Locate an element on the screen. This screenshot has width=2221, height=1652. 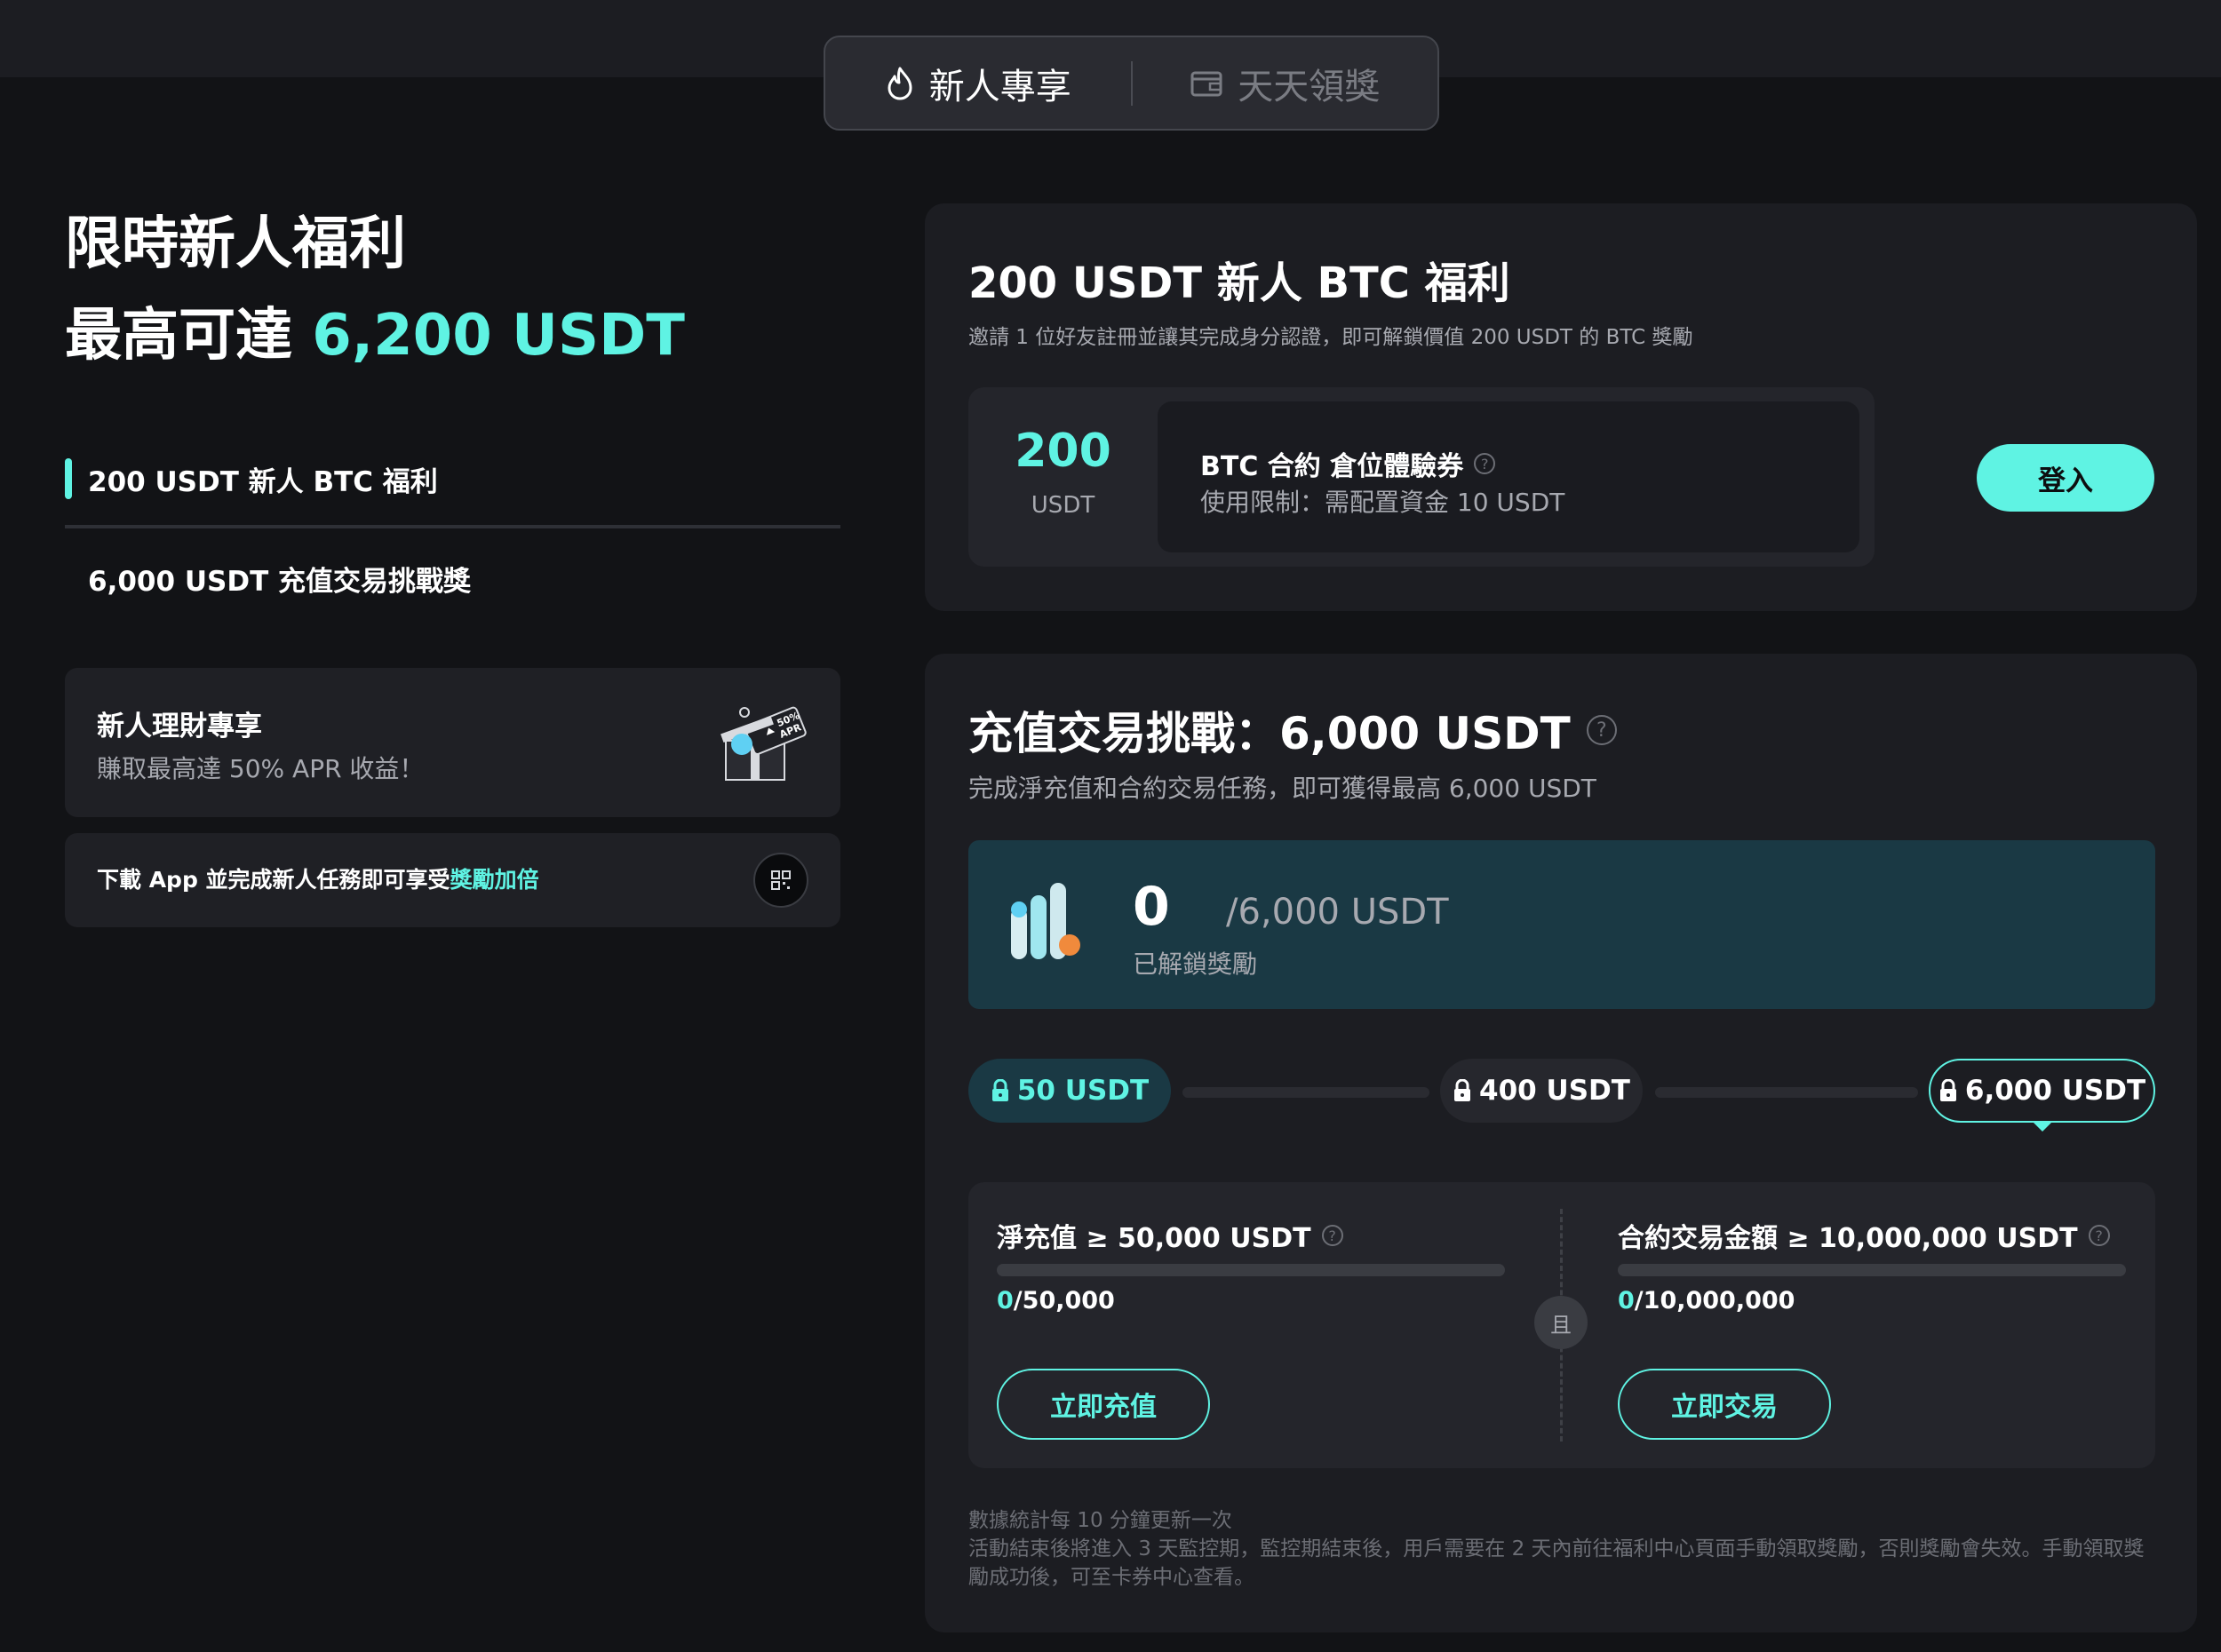
promo-app-text: 下載 App 並完成新人任務即可享受獎勵加倍 is located at coordinates (318, 878).